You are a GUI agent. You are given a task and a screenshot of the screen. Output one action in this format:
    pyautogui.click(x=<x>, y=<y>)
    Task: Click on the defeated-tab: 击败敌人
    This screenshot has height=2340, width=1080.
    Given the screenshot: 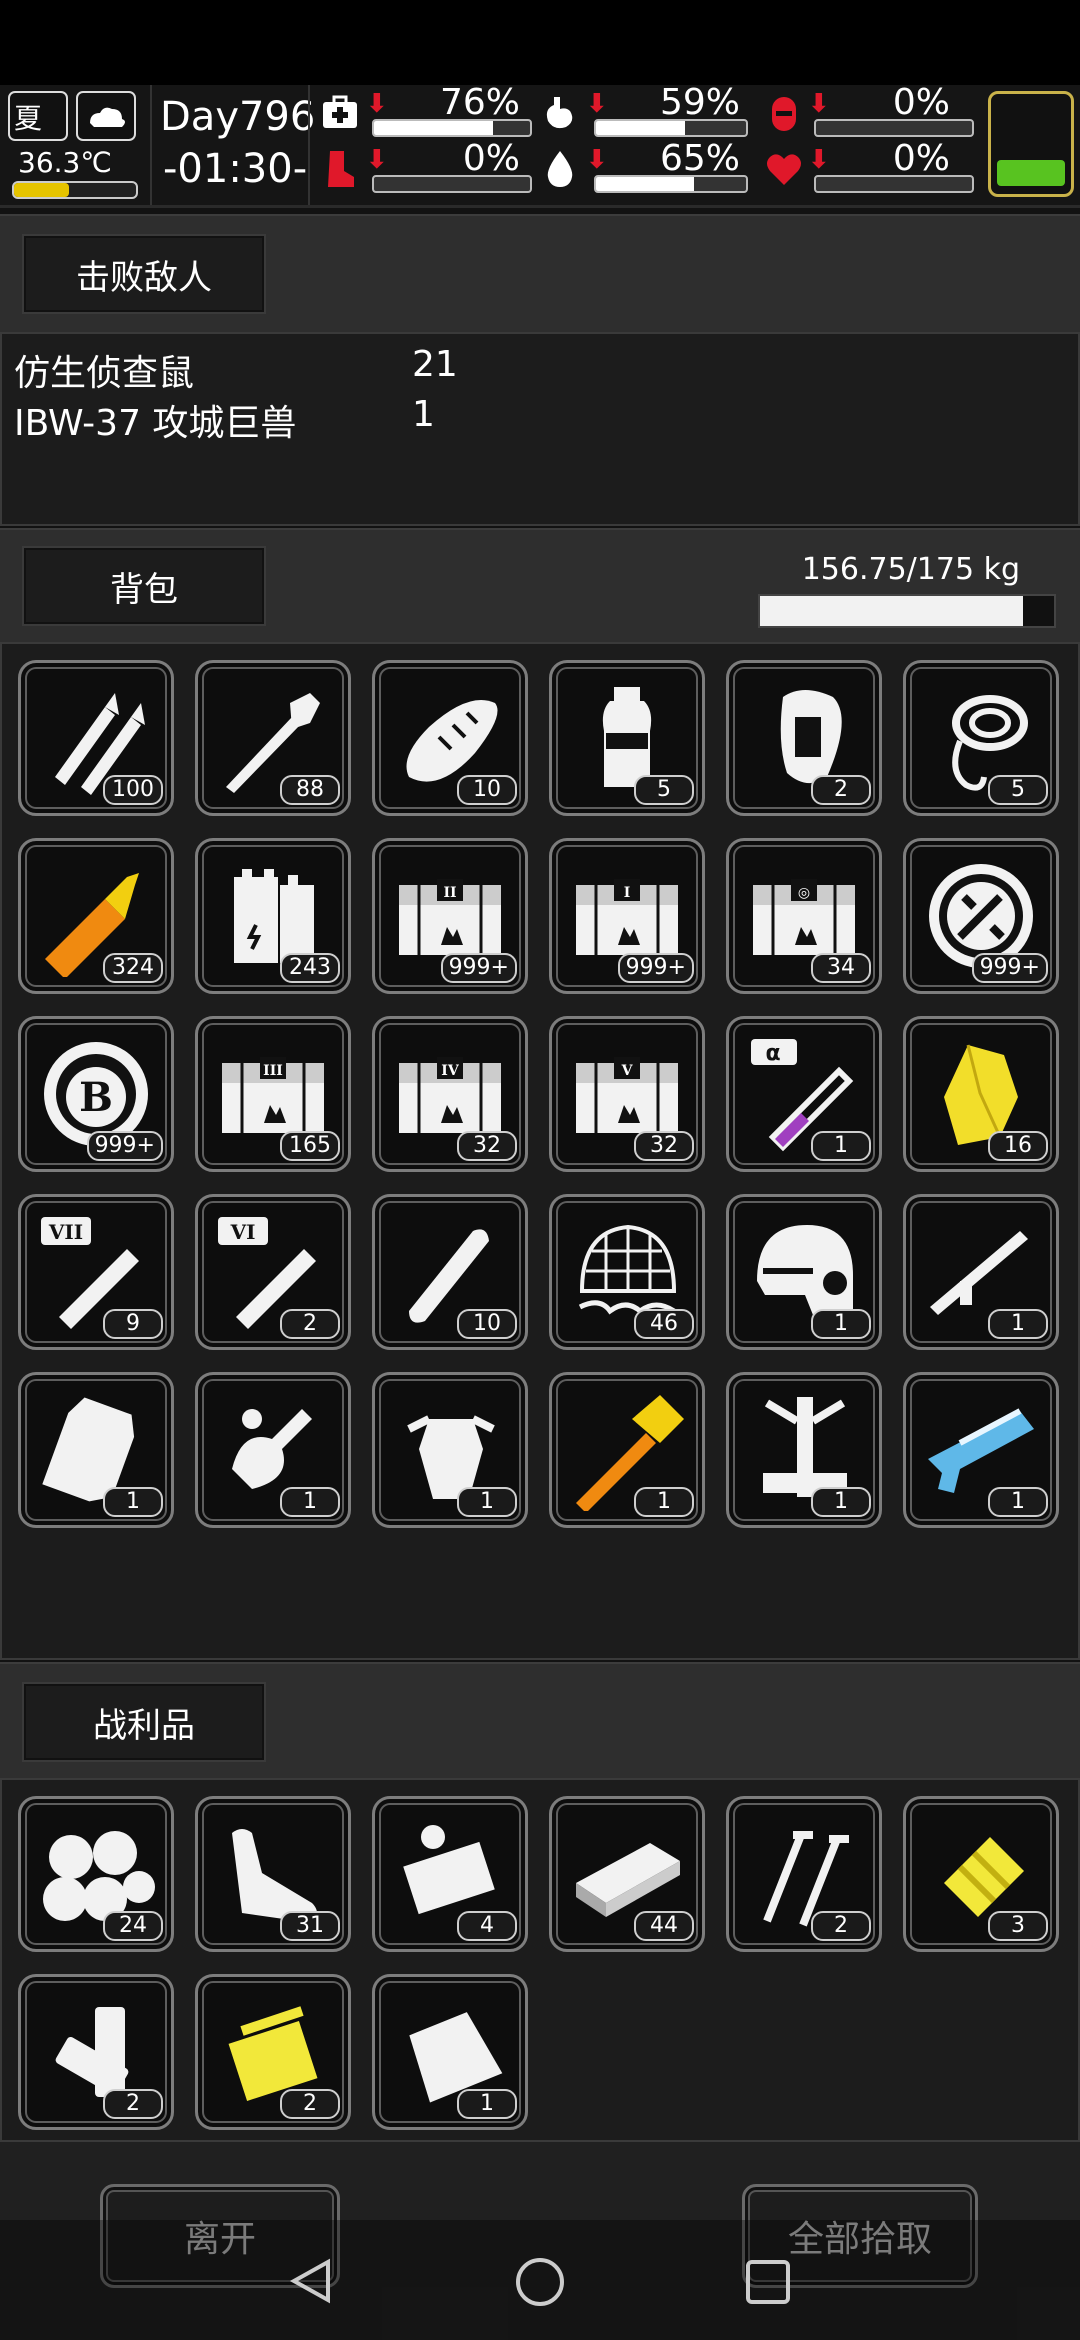 What is the action you would take?
    pyautogui.click(x=144, y=274)
    